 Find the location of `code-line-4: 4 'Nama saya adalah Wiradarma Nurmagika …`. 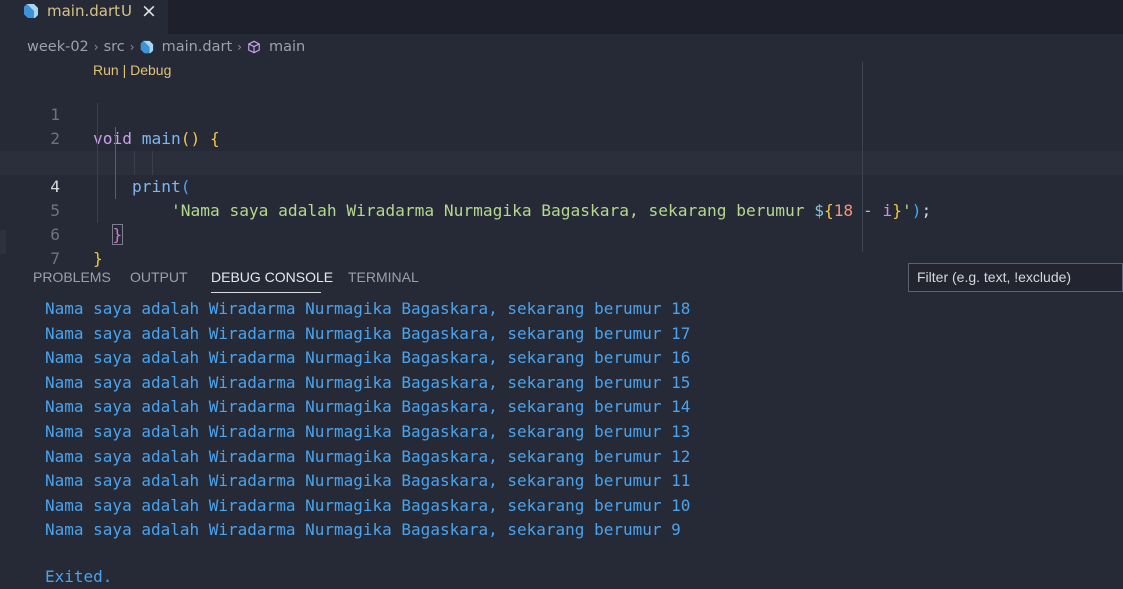

code-line-4: 4 'Nama saya adalah Wiradarma Nurmagika … is located at coordinates (561, 185).